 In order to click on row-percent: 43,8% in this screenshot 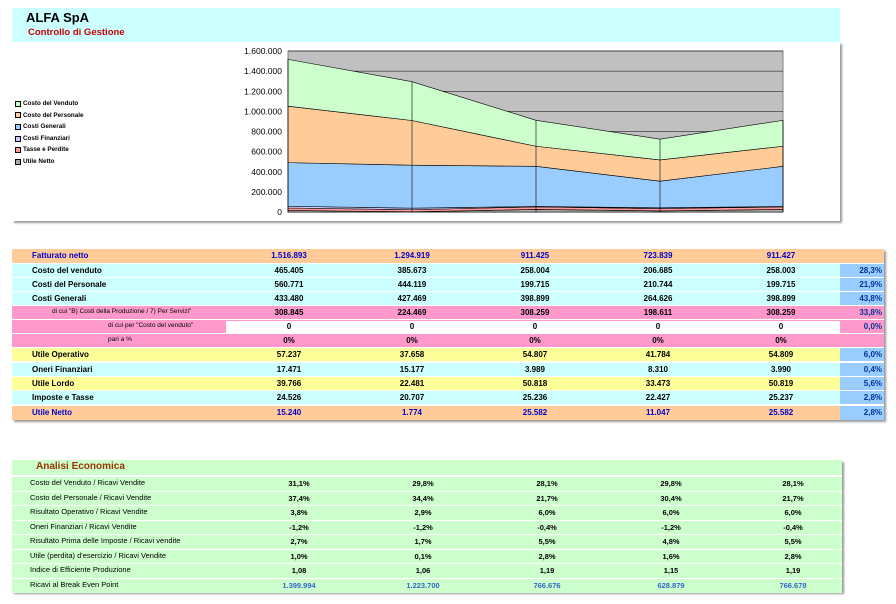, I will do `click(870, 298)`.